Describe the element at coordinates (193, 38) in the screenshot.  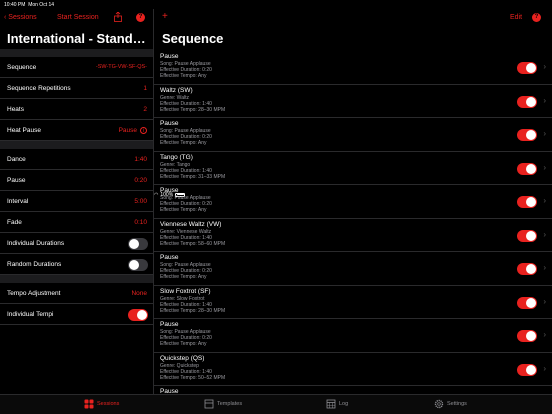
I see `sequence-title: Sequence` at that location.